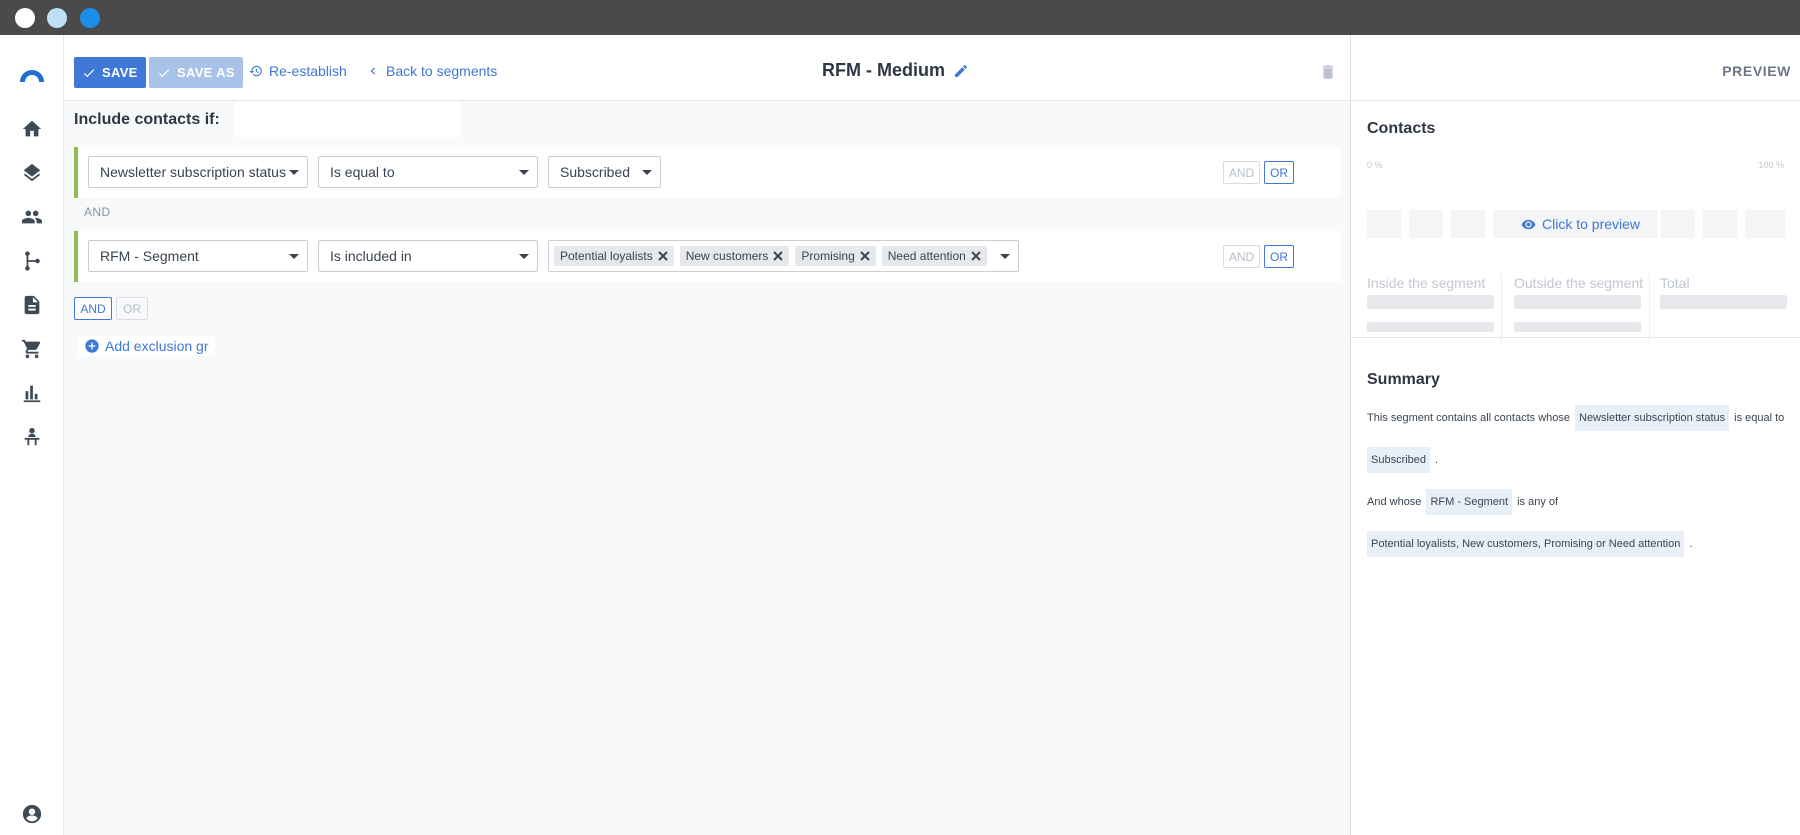 The image size is (1800, 835). I want to click on summary-value-tag: Subscribed, so click(1399, 460).